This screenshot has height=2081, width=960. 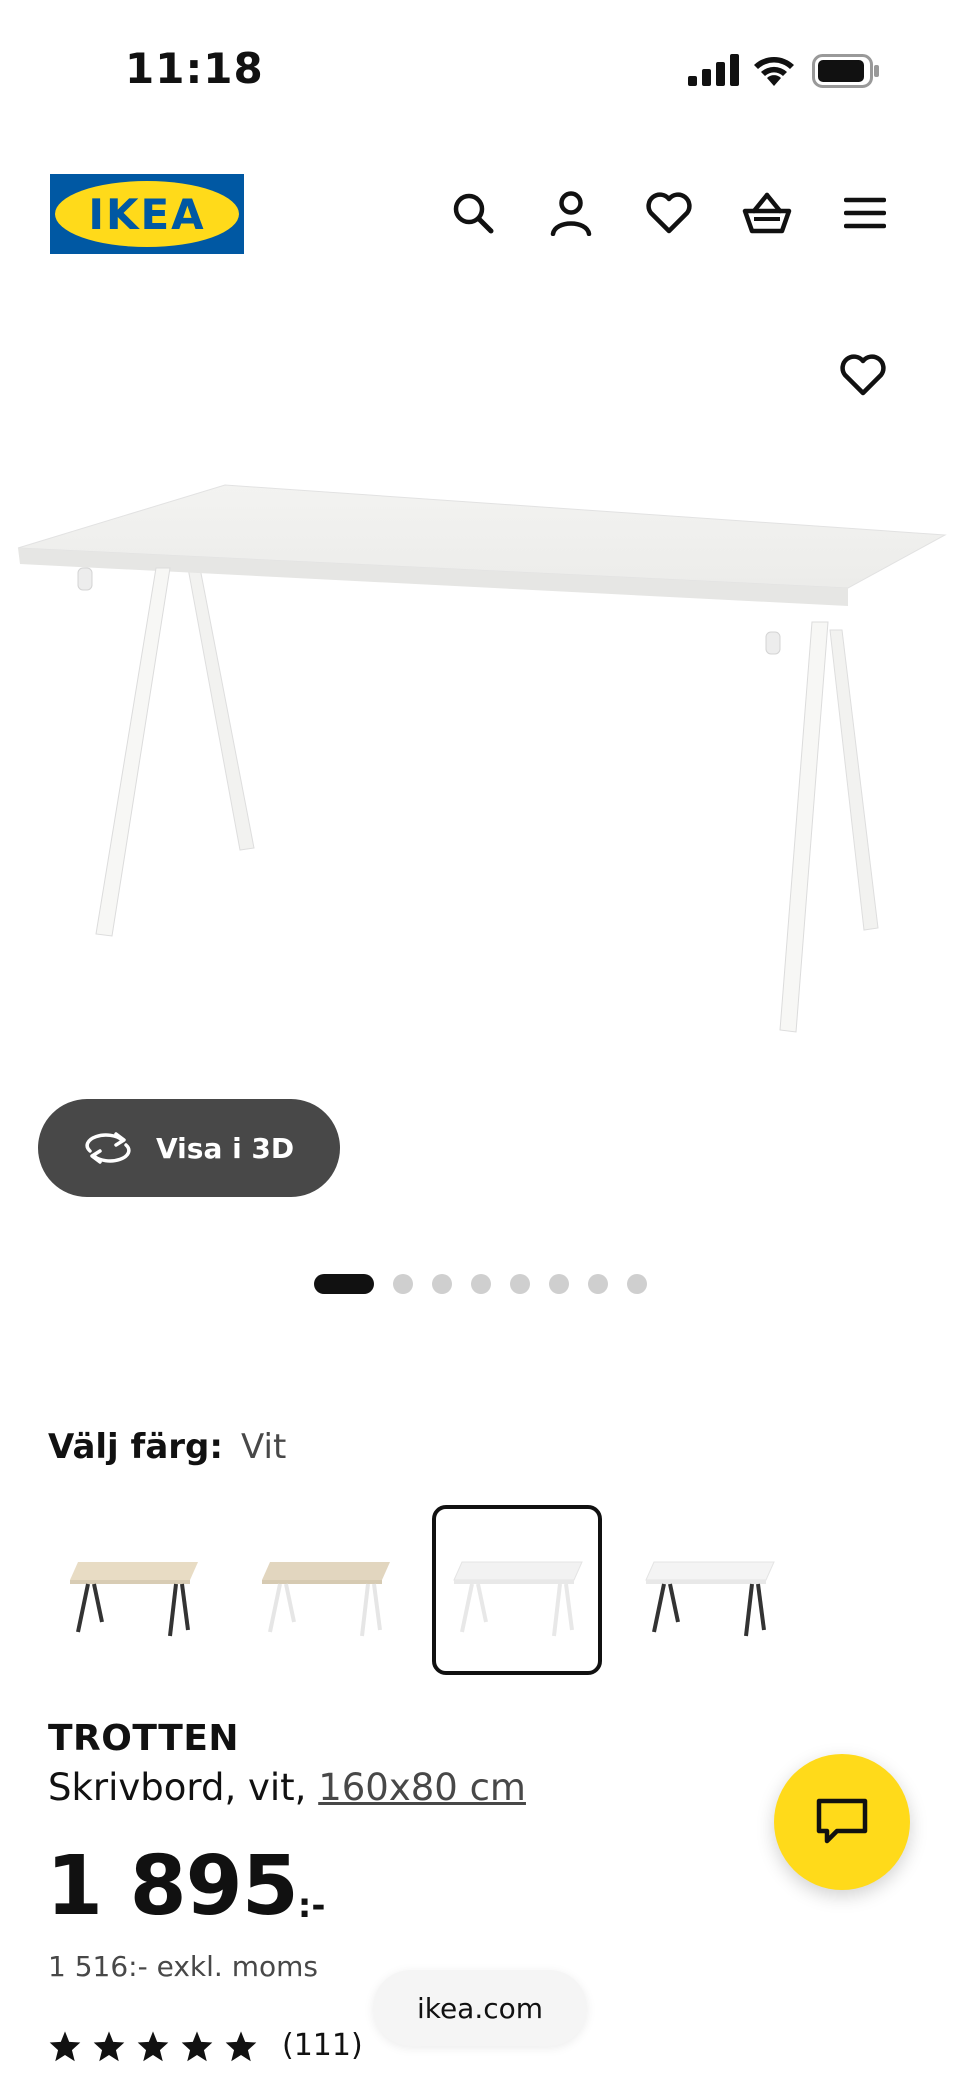 I want to click on chat-icon, so click(x=842, y=1821).